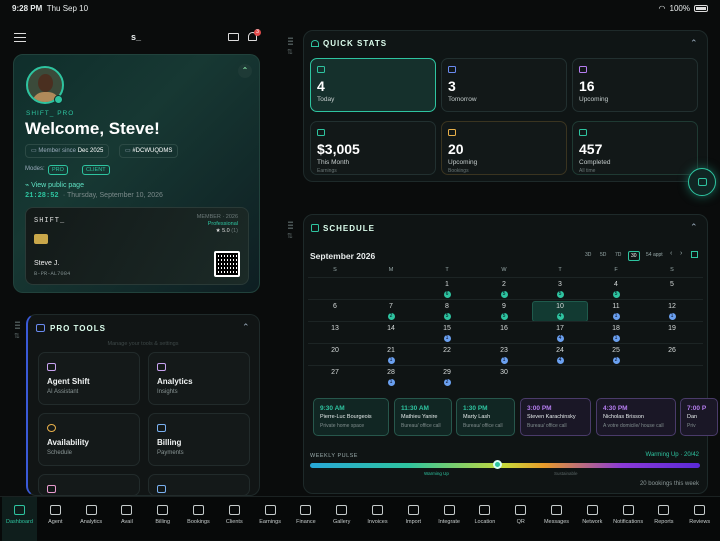 The height and width of the screenshot is (541, 720). Describe the element at coordinates (447, 328) in the screenshot. I see `calendar-day: 15` at that location.